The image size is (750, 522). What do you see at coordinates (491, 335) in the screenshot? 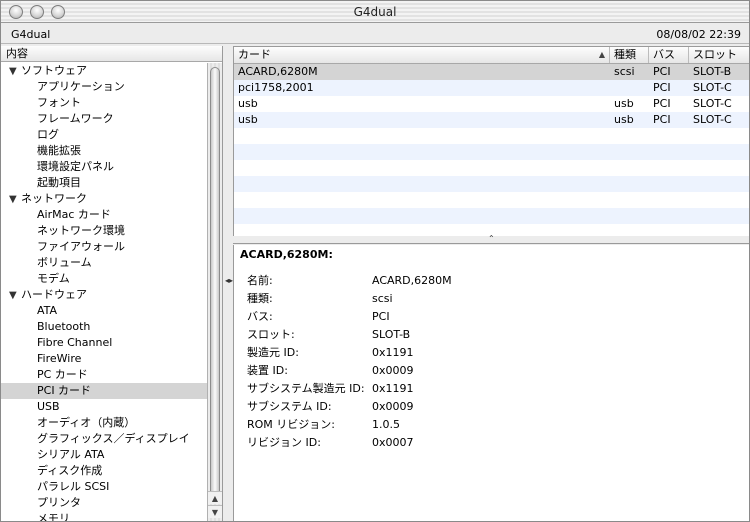
I see `detail-field: スロット: SLOT-B` at bounding box center [491, 335].